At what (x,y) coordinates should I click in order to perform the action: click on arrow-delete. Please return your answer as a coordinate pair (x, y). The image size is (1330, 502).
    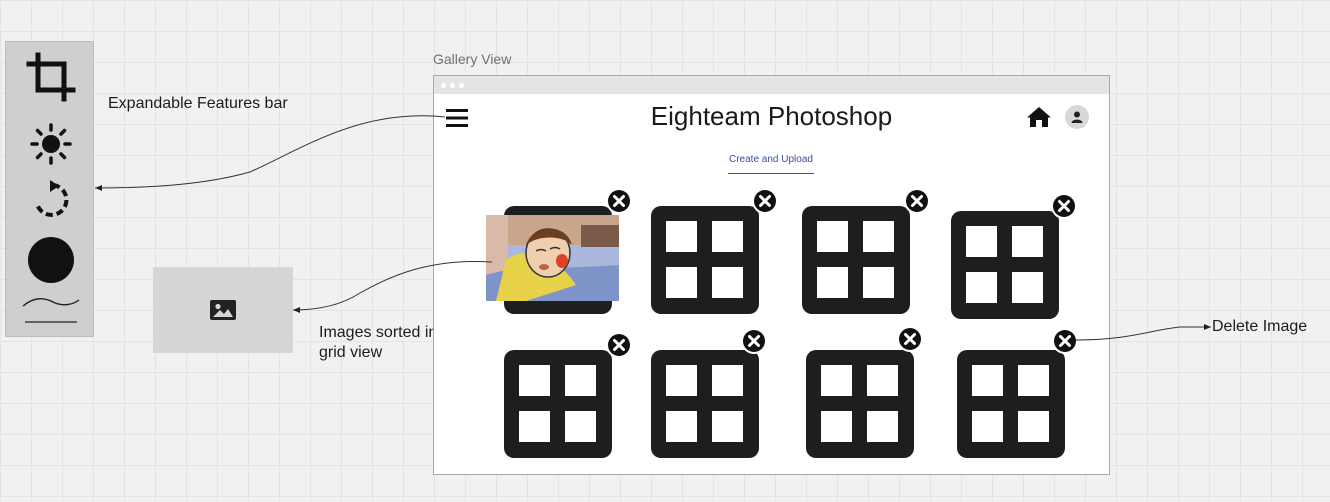
    Looking at the image, I should click on (1143, 332).